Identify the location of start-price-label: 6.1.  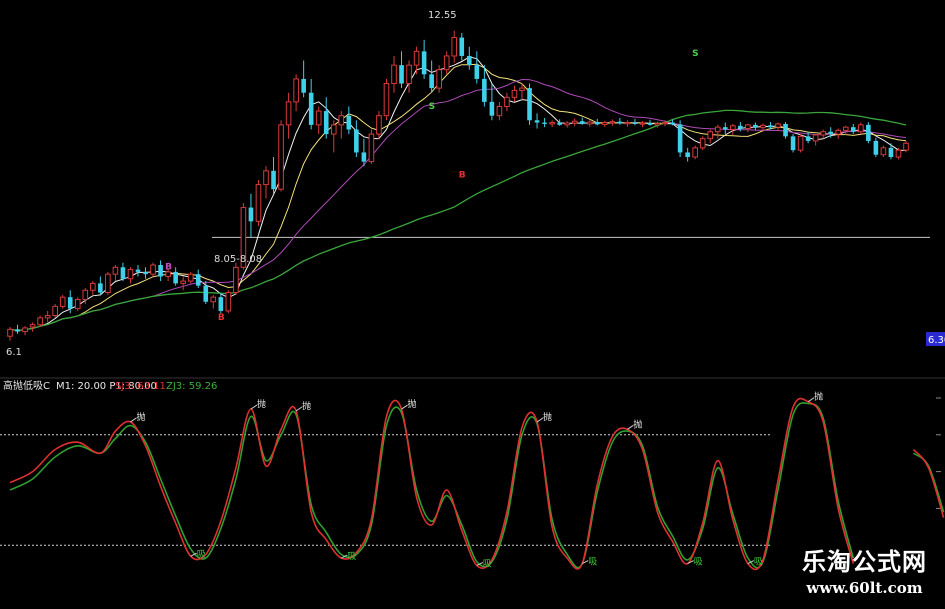
(14, 352).